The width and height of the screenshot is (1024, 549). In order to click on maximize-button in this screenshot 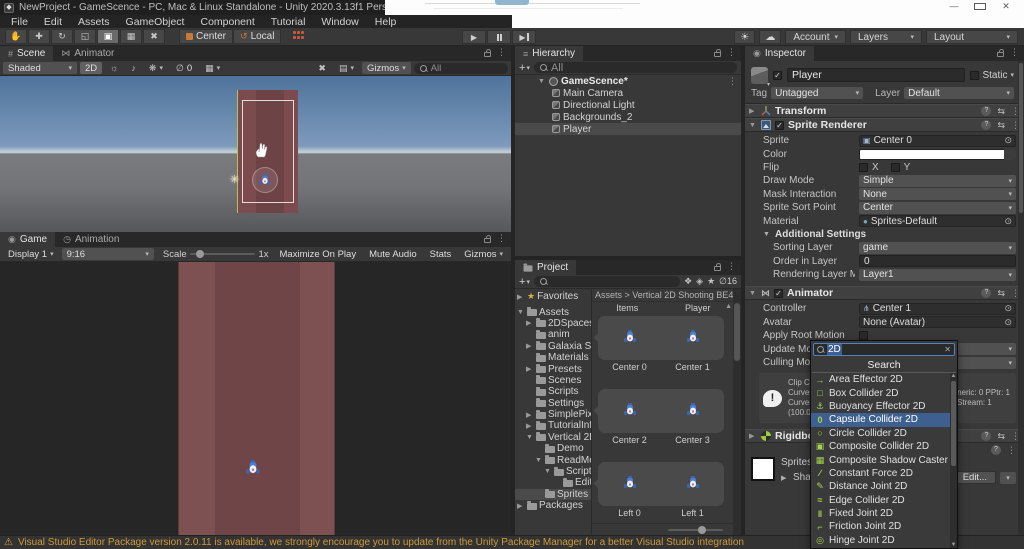, I will do `click(980, 6)`.